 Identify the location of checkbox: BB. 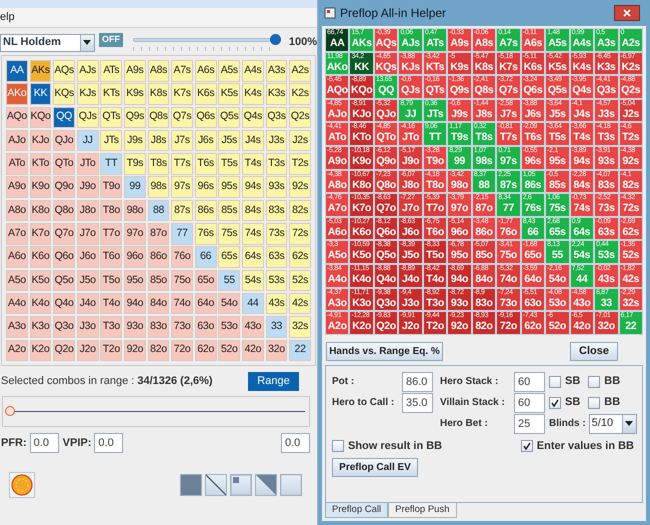
(604, 381).